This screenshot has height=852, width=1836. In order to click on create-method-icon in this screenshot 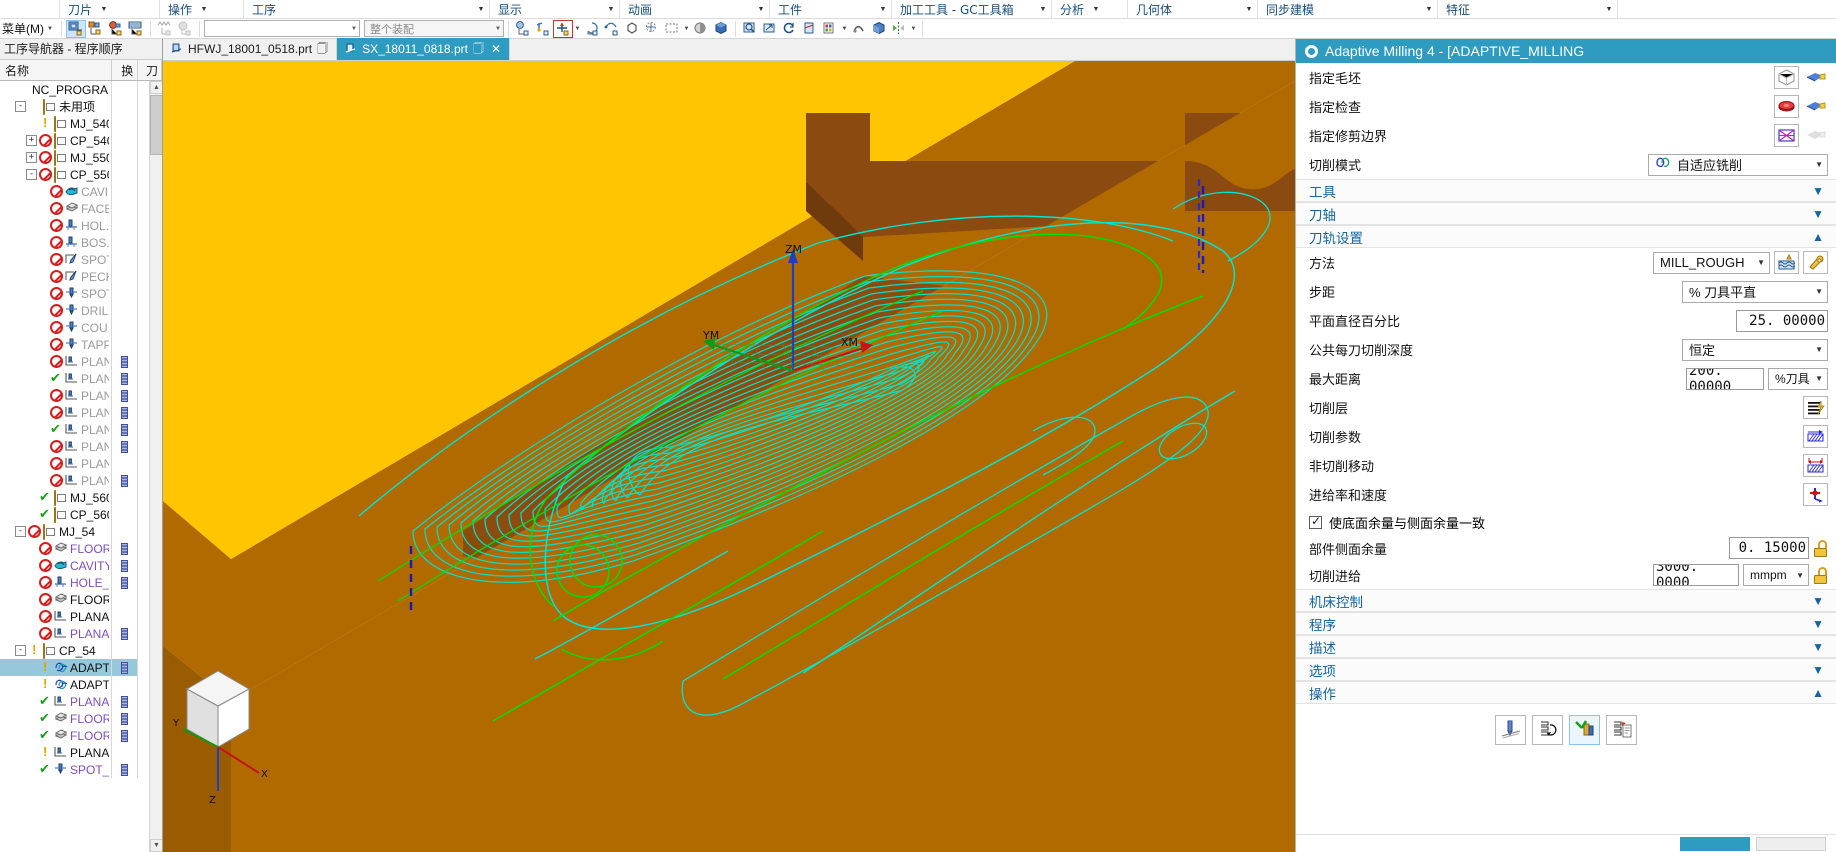, I will do `click(136, 29)`.